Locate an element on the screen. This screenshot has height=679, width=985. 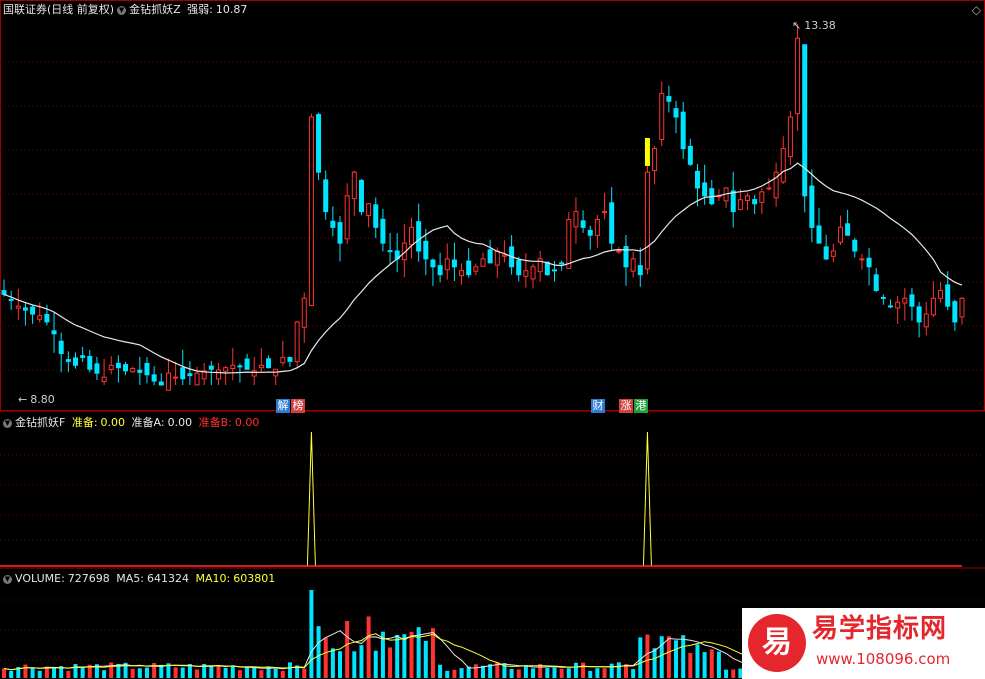
signal-spike is located at coordinates (311, 499).